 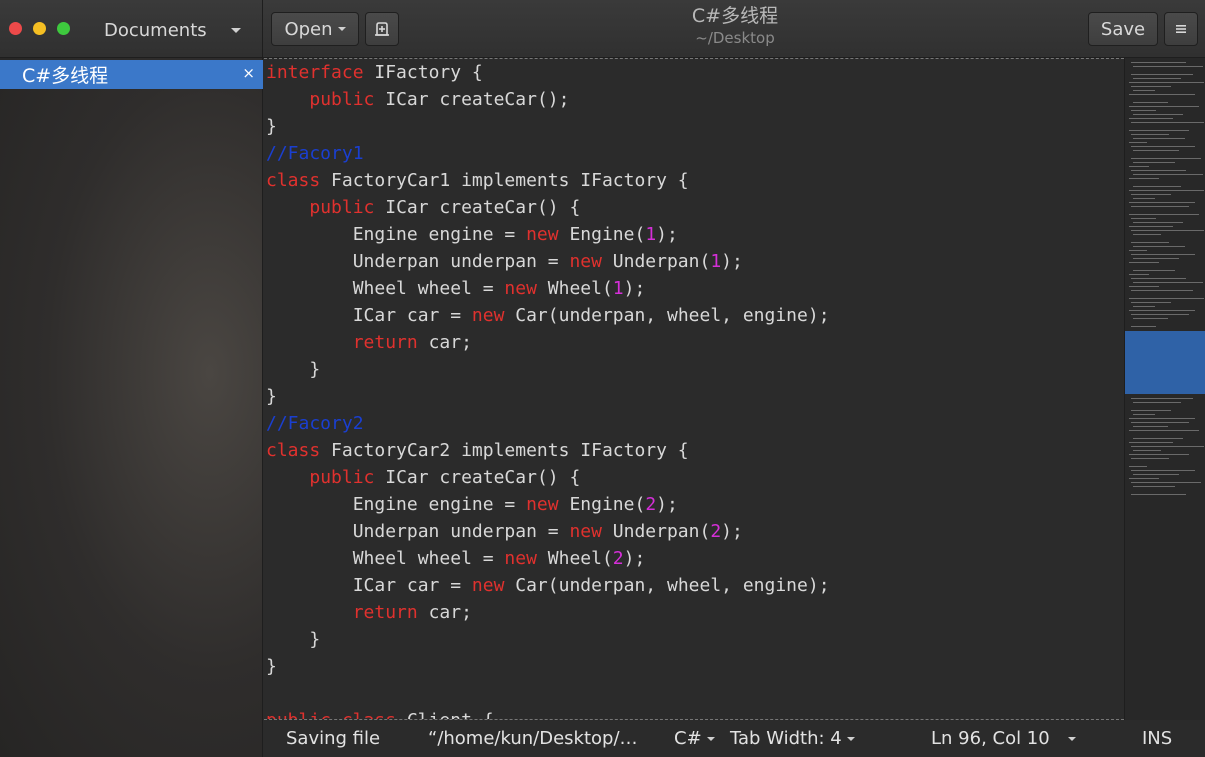 What do you see at coordinates (695, 693) in the screenshot?
I see `code-line` at bounding box center [695, 693].